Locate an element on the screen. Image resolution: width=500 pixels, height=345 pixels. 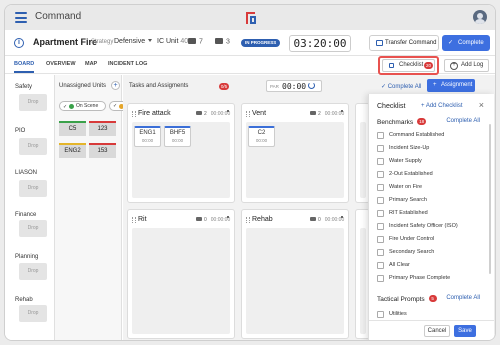
complete-all-tasks-label: Complete All is located at coordinates (404, 87).